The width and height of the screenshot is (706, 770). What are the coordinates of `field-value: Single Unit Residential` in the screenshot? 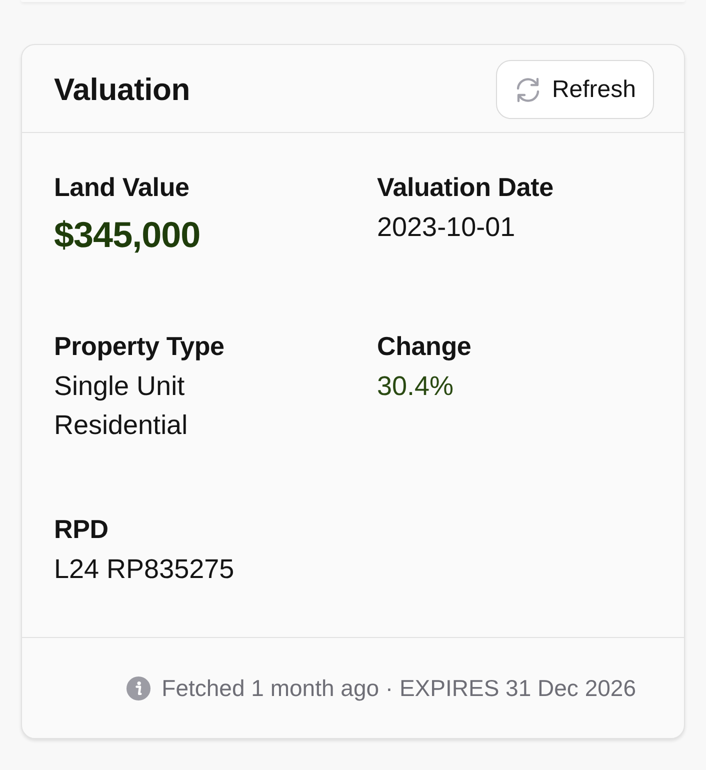 It's located at (121, 406).